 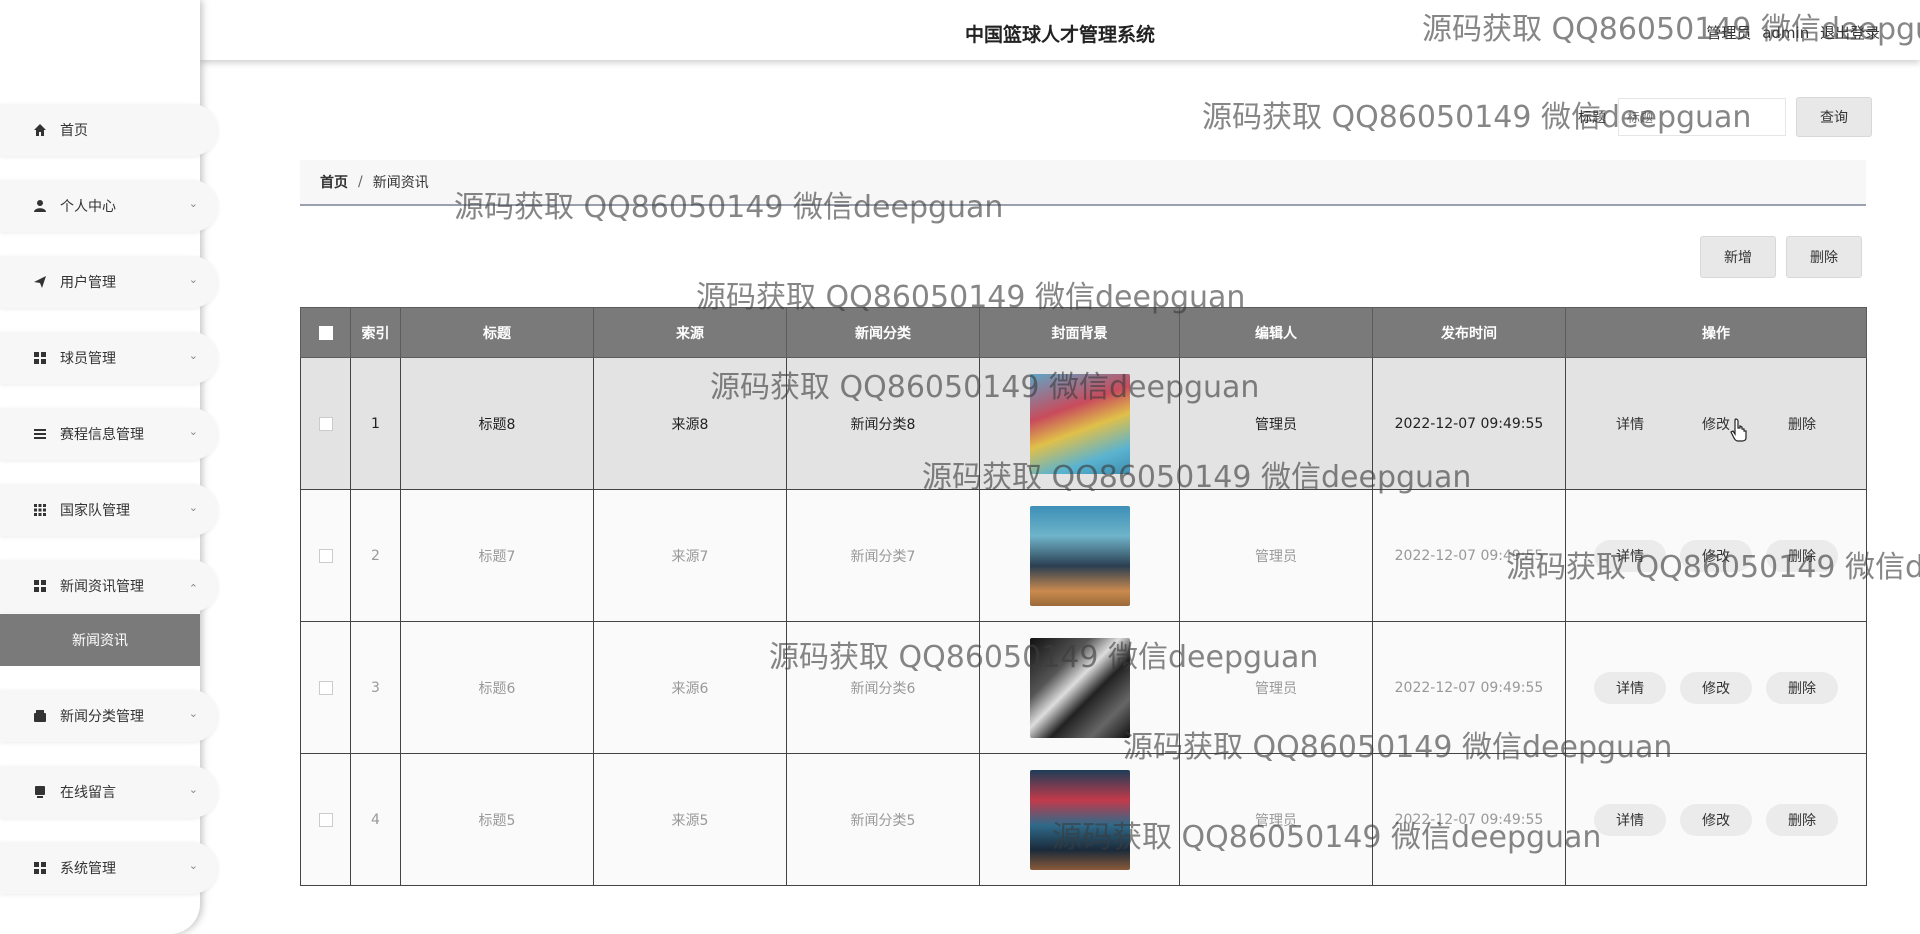 I want to click on sidebar-item-label: 球员管理, so click(x=88, y=359).